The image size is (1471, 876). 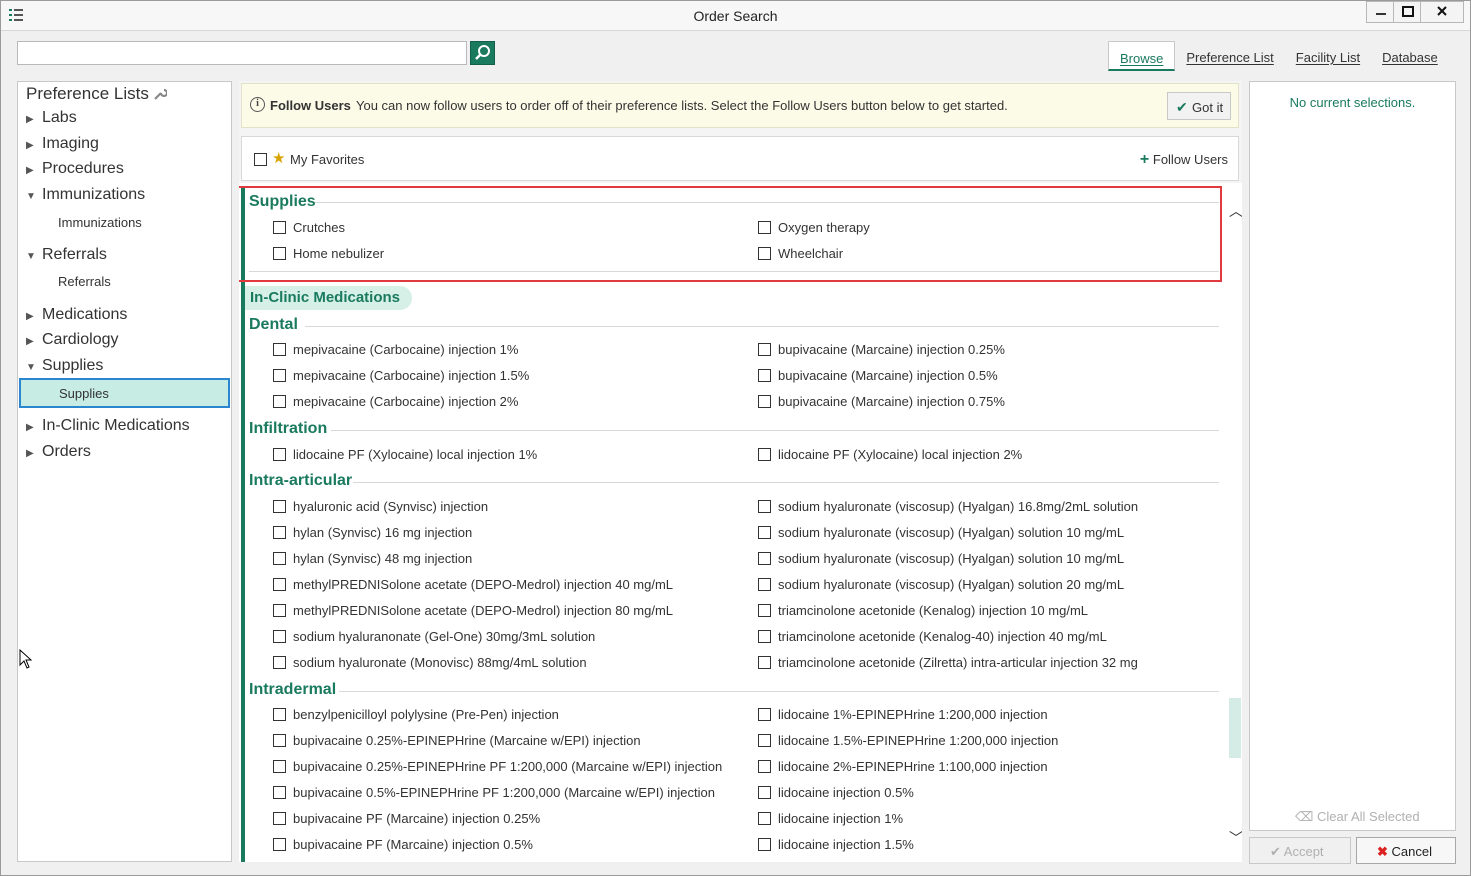 I want to click on accept-button: ✔ Accept, so click(x=1300, y=850).